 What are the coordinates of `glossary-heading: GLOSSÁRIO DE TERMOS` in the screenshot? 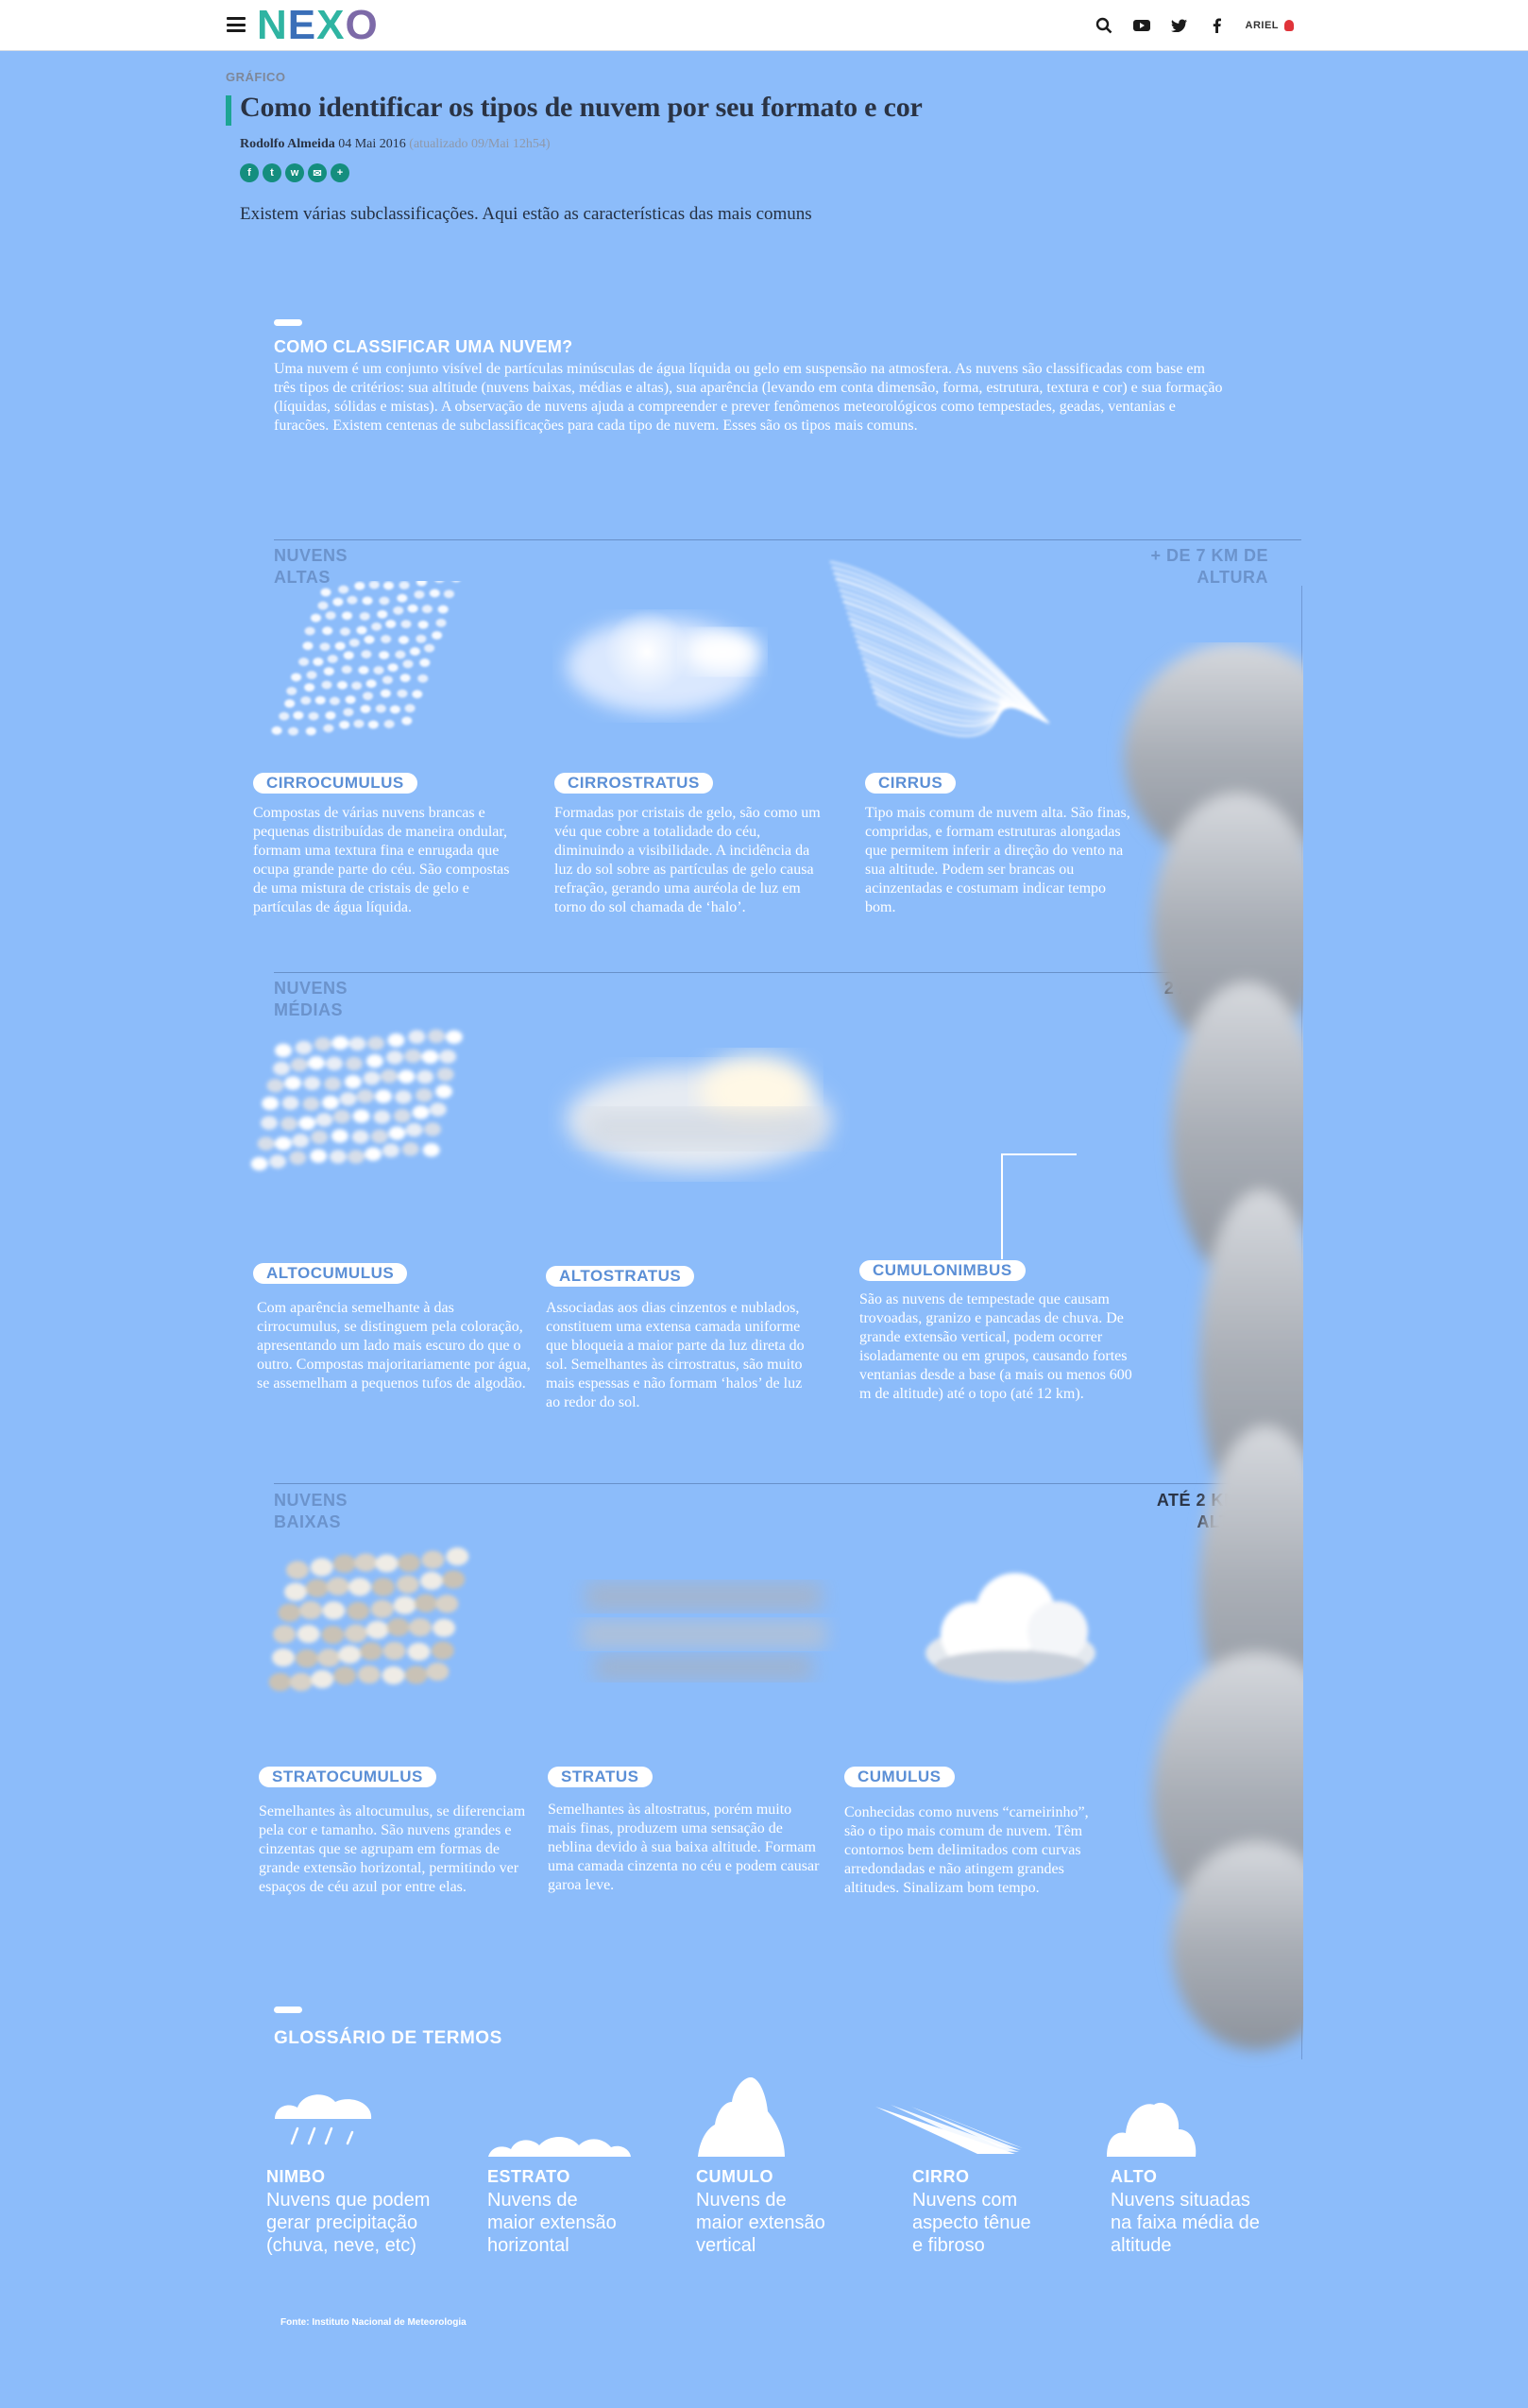 It's located at (388, 2038).